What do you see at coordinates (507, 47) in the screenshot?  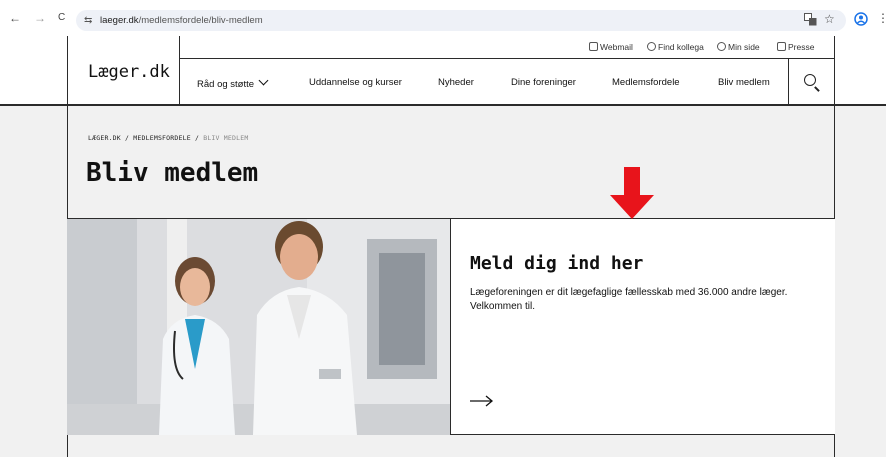 I see `utility-nav: Webmail Find kollega Min side Presse` at bounding box center [507, 47].